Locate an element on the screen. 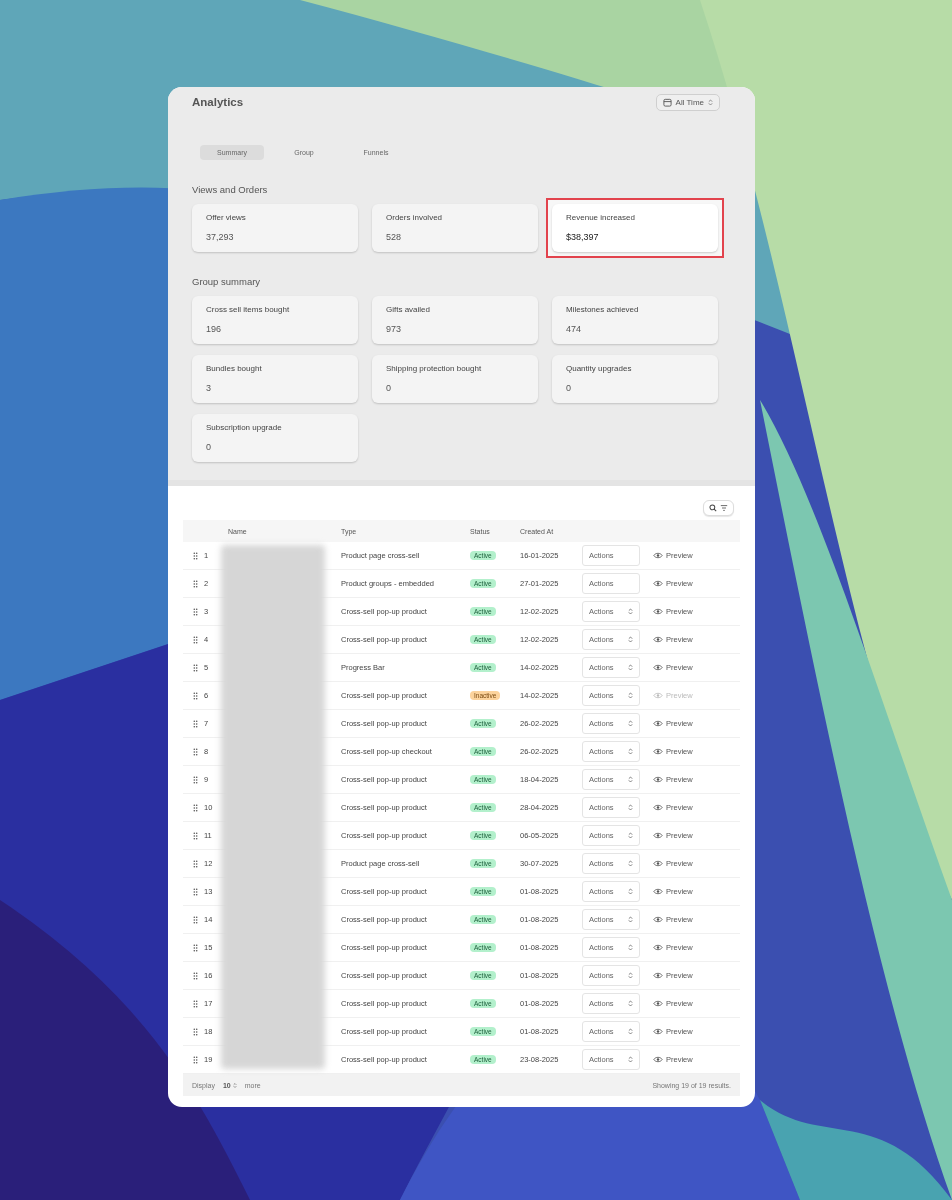 Image resolution: width=952 pixels, height=1200 pixels. stat-label: Subscription upgrade is located at coordinates (244, 427).